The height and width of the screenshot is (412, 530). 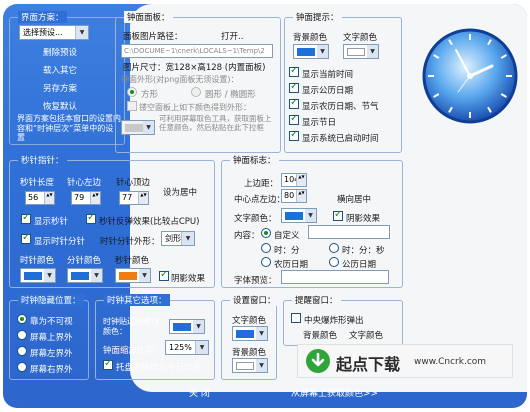 What do you see at coordinates (354, 199) in the screenshot?
I see `h-center-button: 横向居中` at bounding box center [354, 199].